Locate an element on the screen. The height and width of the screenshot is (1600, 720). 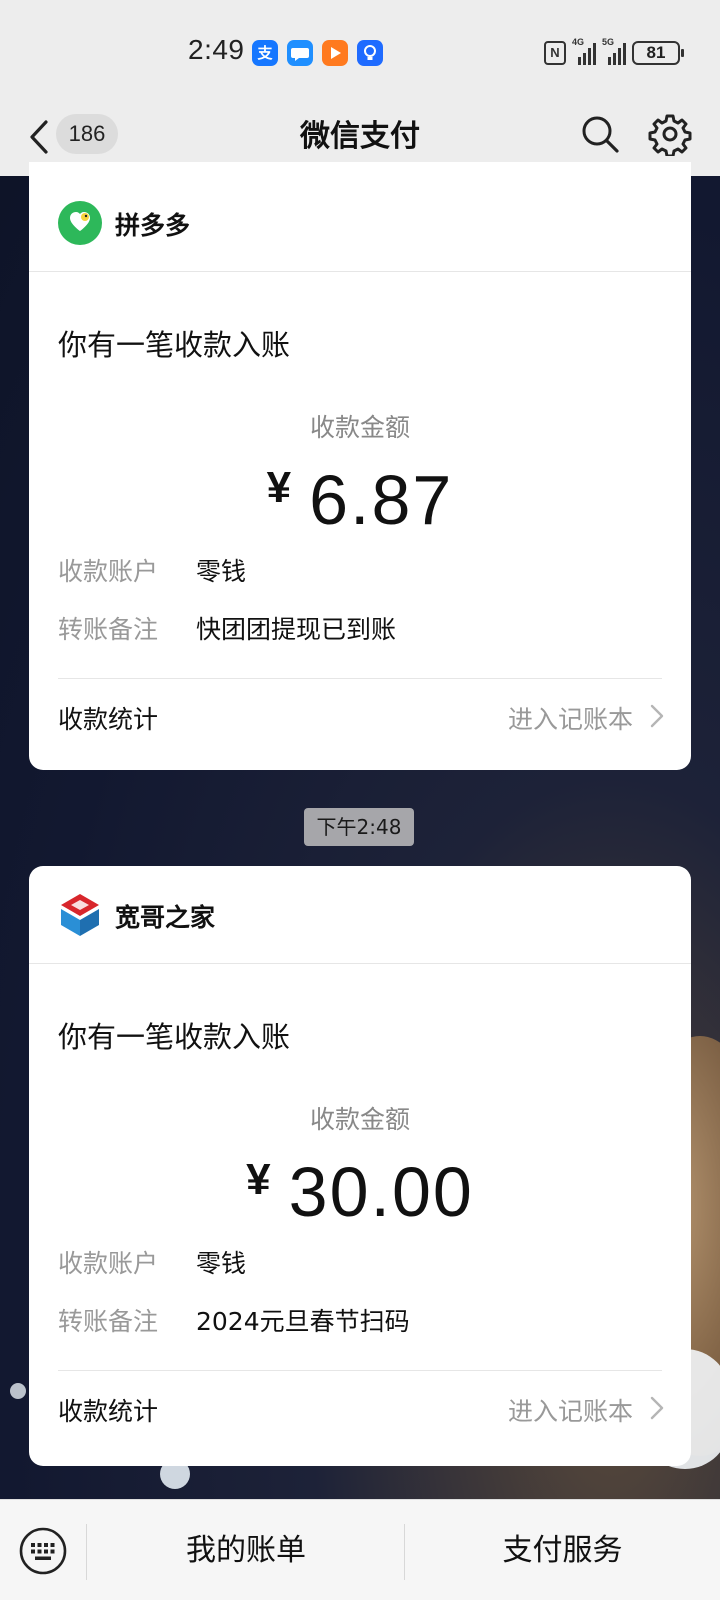
battery-icon: 81 is located at coordinates (658, 53).